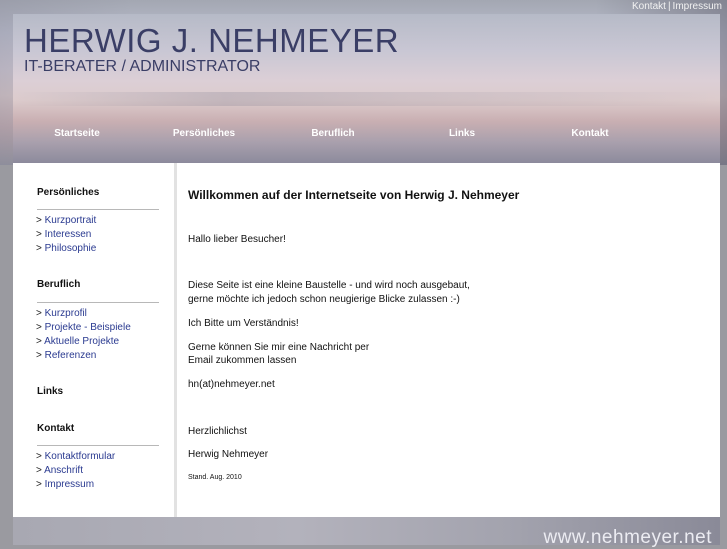 The height and width of the screenshot is (549, 727). What do you see at coordinates (279, 347) in the screenshot?
I see `paragraph-3-line-1: Gerne können Sie mir eine Nachricht per` at bounding box center [279, 347].